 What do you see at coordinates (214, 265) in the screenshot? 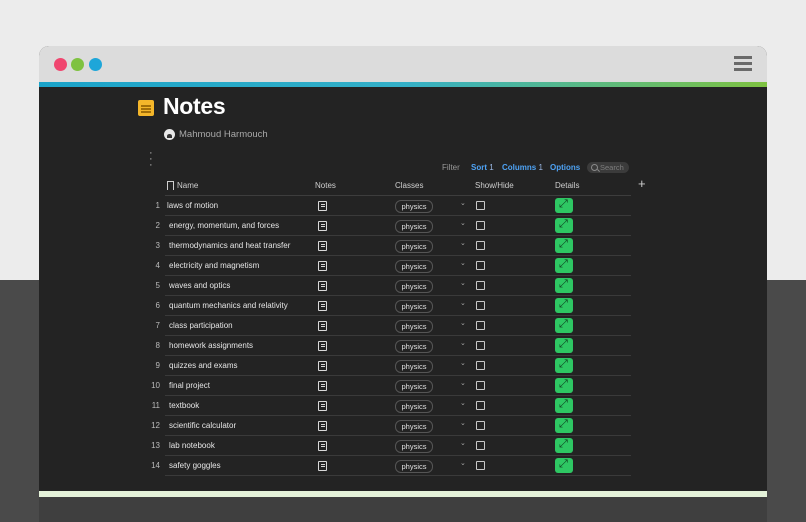
I see `row-name: electricity and magnetism` at bounding box center [214, 265].